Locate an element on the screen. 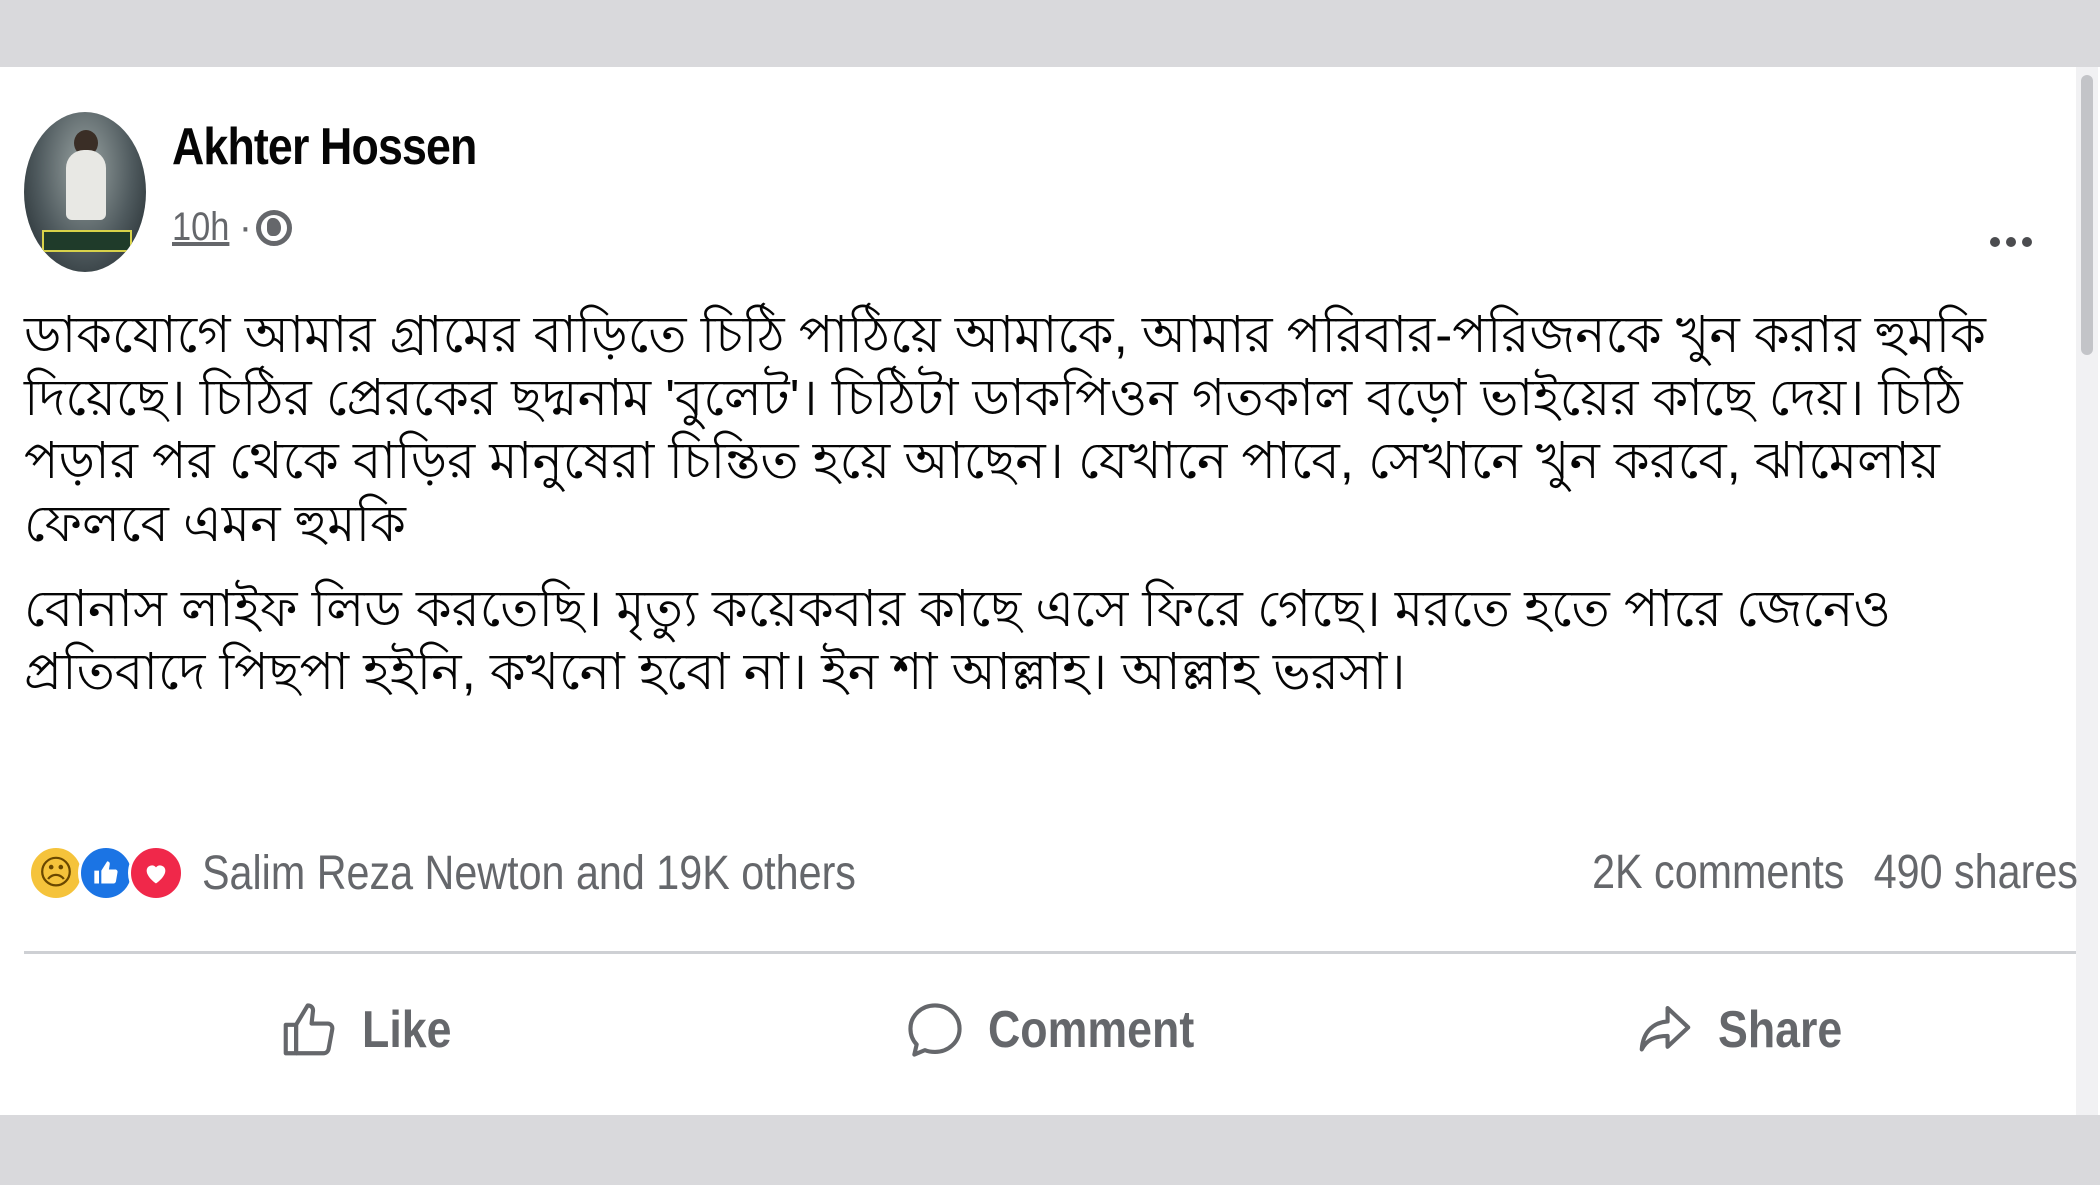 This screenshot has width=2100, height=1185. post-meta: 10h · is located at coordinates (232, 227).